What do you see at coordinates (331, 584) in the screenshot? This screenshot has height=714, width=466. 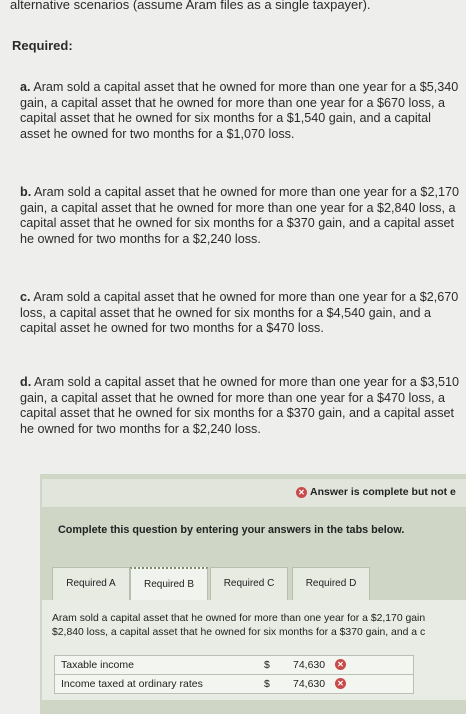 I see `tab-required-d: Required D` at bounding box center [331, 584].